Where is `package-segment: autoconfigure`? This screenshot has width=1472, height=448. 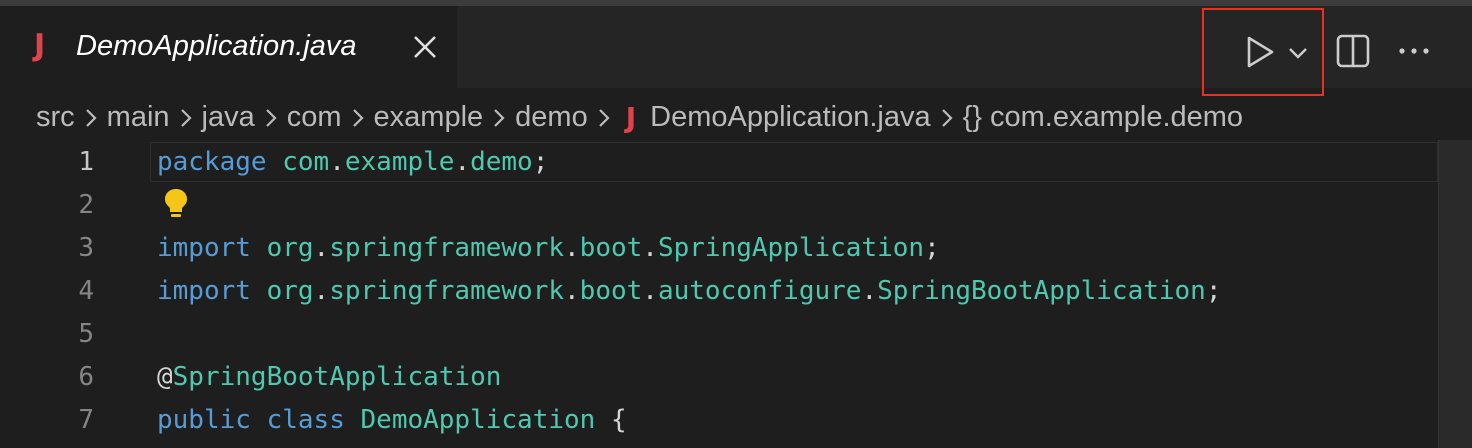 package-segment: autoconfigure is located at coordinates (759, 291).